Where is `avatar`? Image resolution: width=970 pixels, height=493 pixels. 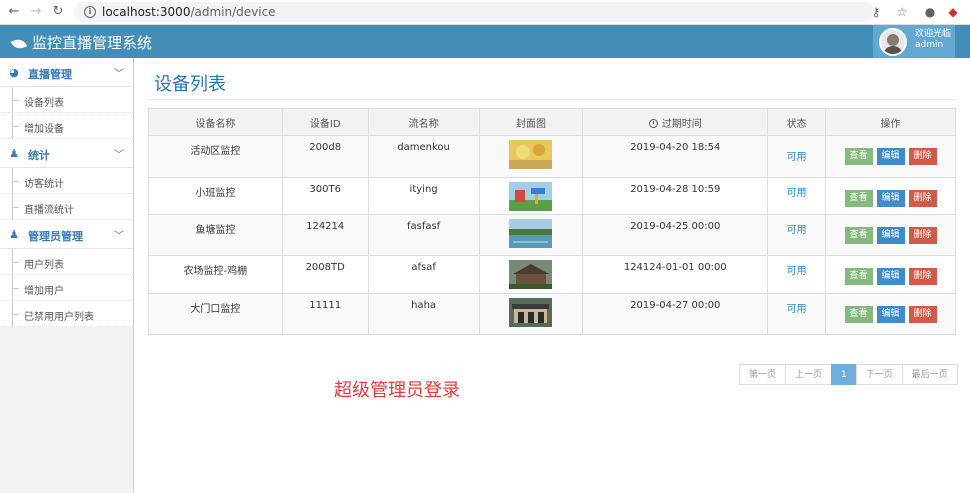 avatar is located at coordinates (893, 42).